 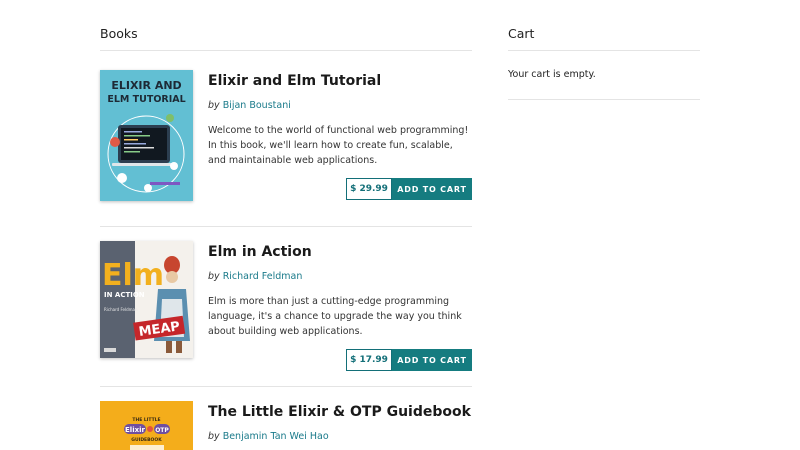 What do you see at coordinates (260, 252) in the screenshot?
I see `book-title: Elm in Action` at bounding box center [260, 252].